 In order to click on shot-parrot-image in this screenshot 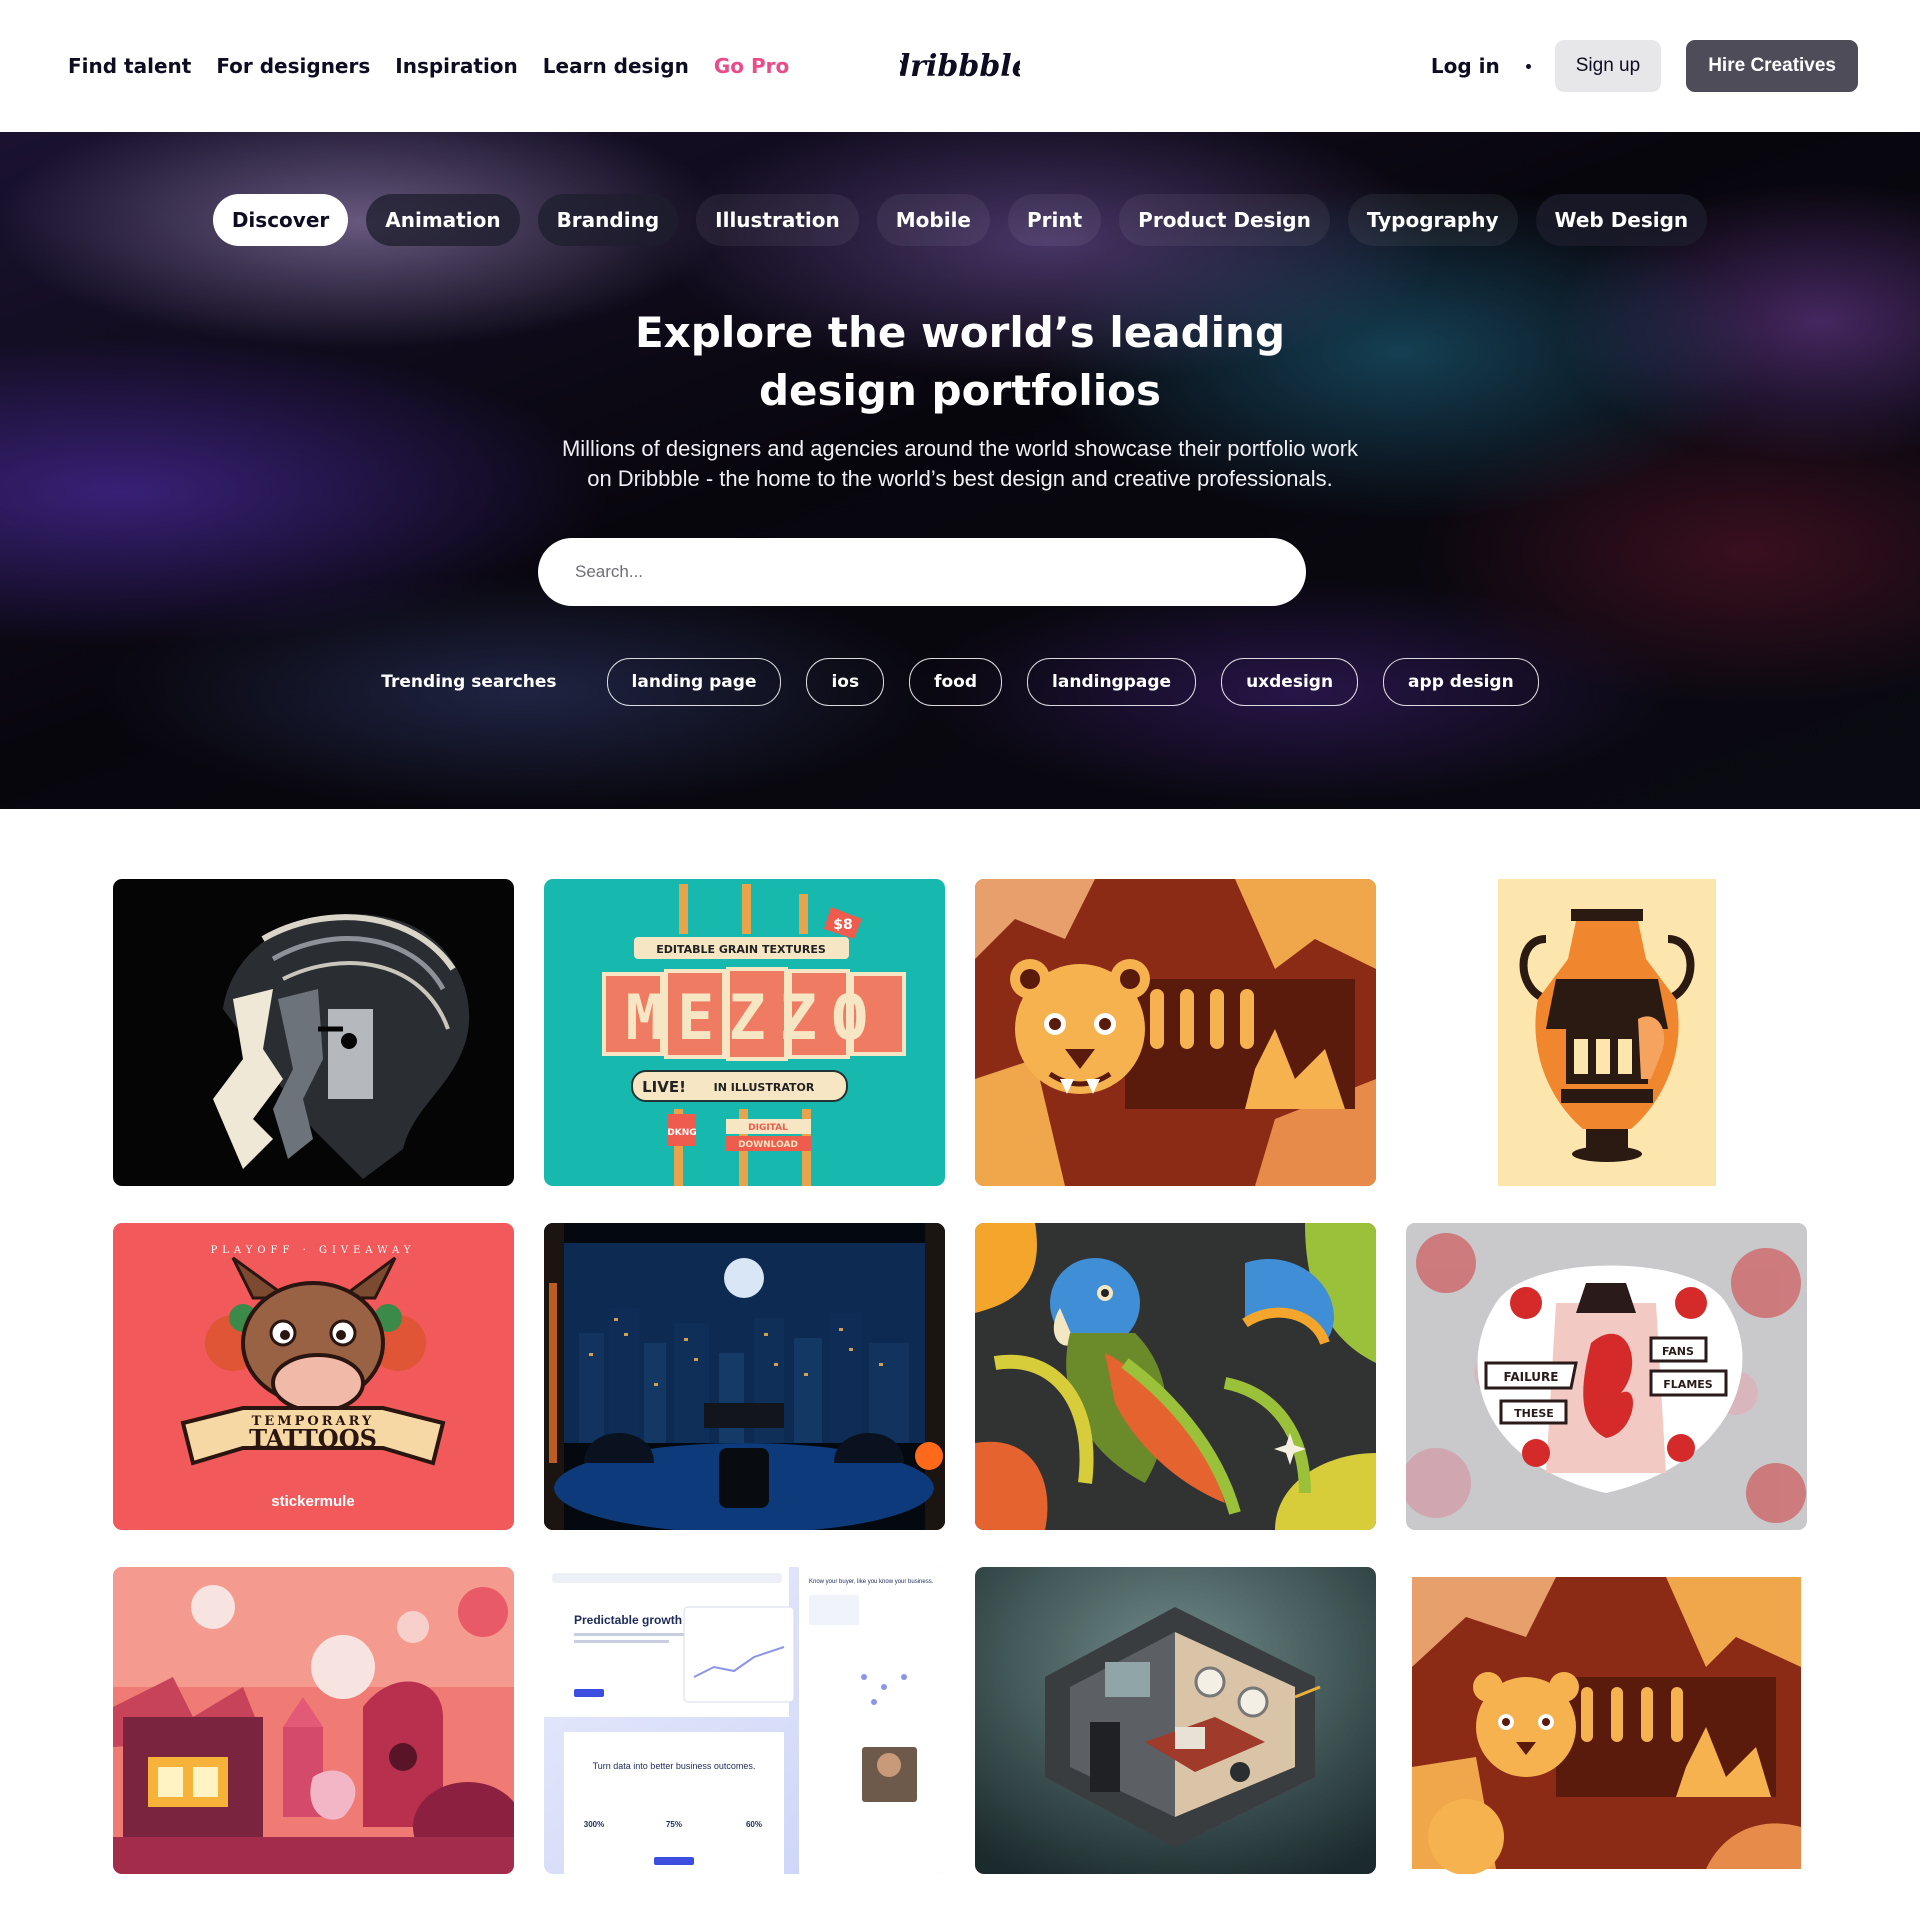, I will do `click(1175, 1376)`.